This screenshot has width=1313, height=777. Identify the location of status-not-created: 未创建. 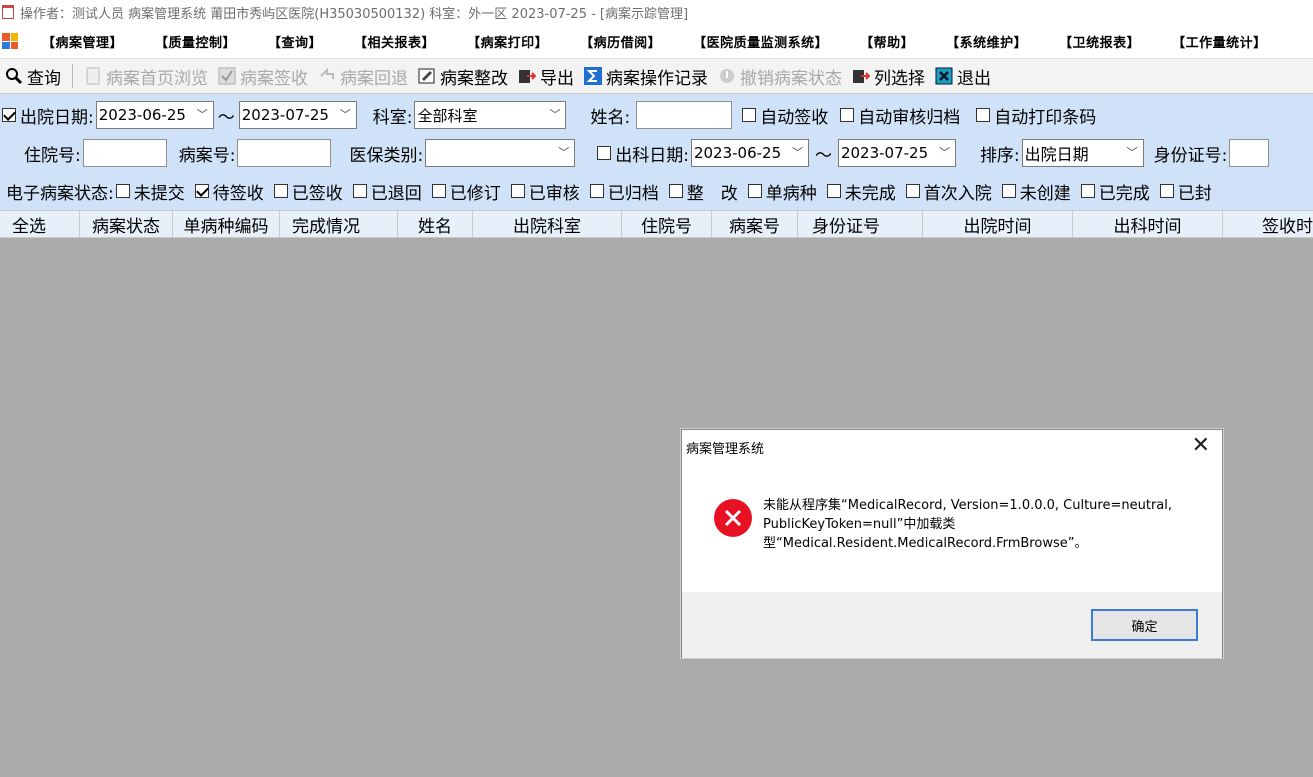
(1045, 193).